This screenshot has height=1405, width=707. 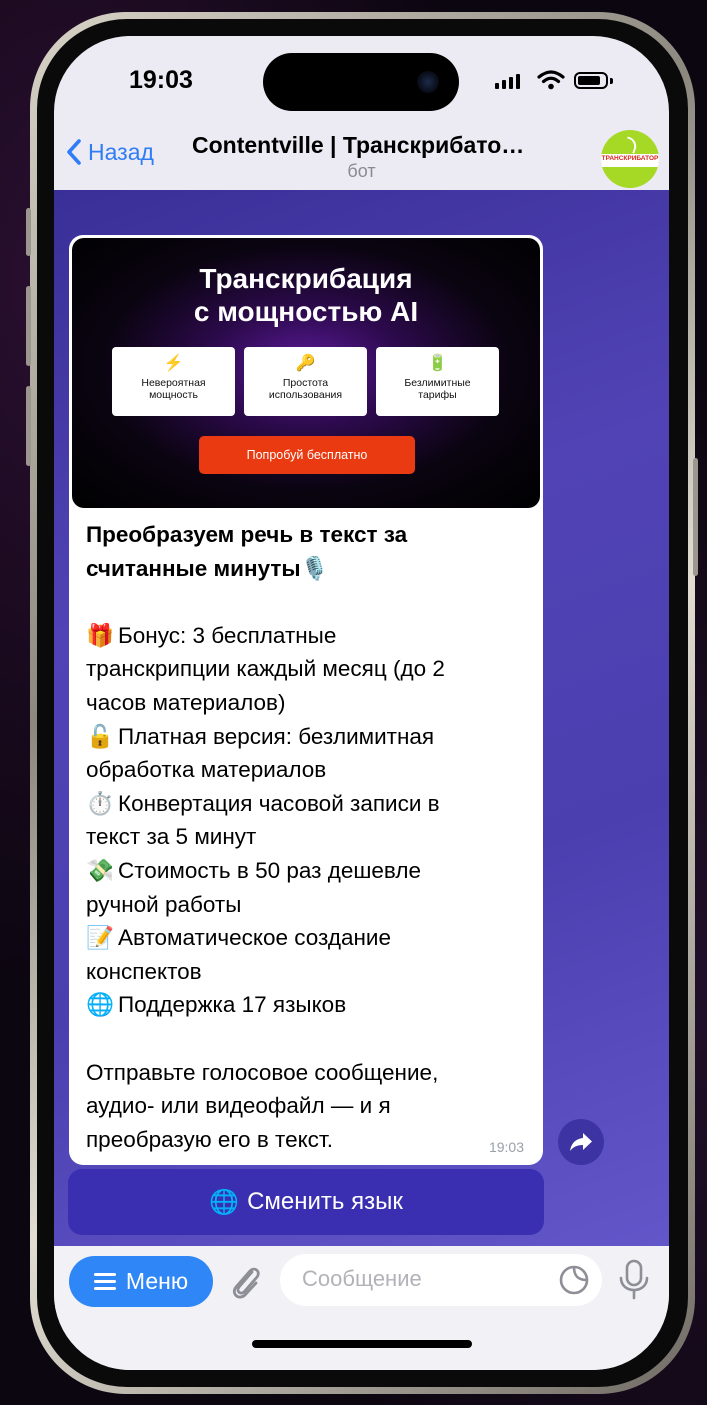 What do you see at coordinates (100, 803) in the screenshot?
I see `stopwatch-icon: ⏱️` at bounding box center [100, 803].